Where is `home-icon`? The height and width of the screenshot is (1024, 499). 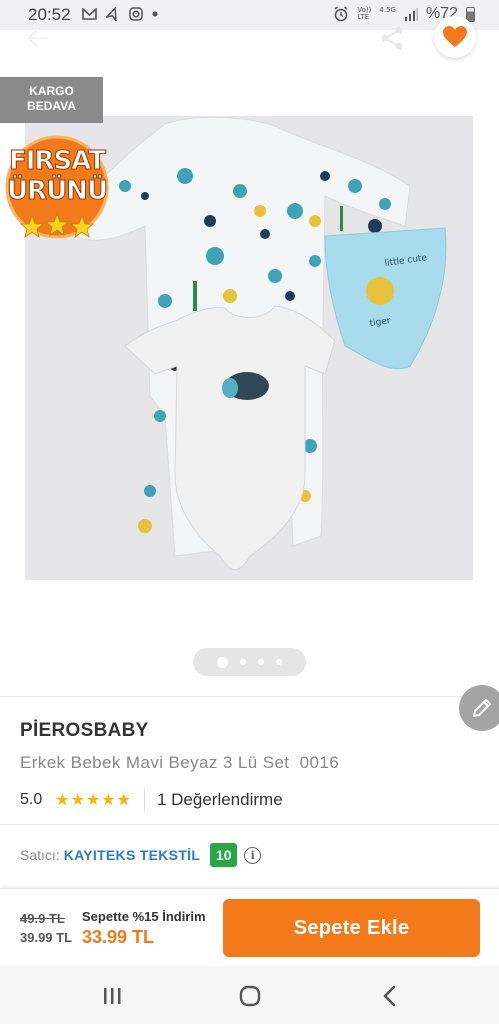
home-icon is located at coordinates (250, 996).